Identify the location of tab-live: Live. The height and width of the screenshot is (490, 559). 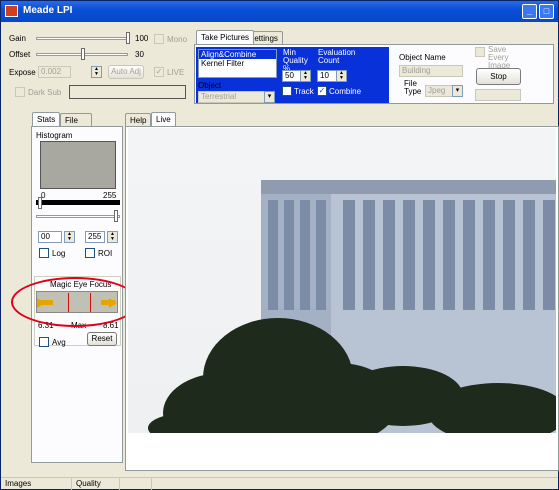
(163, 119).